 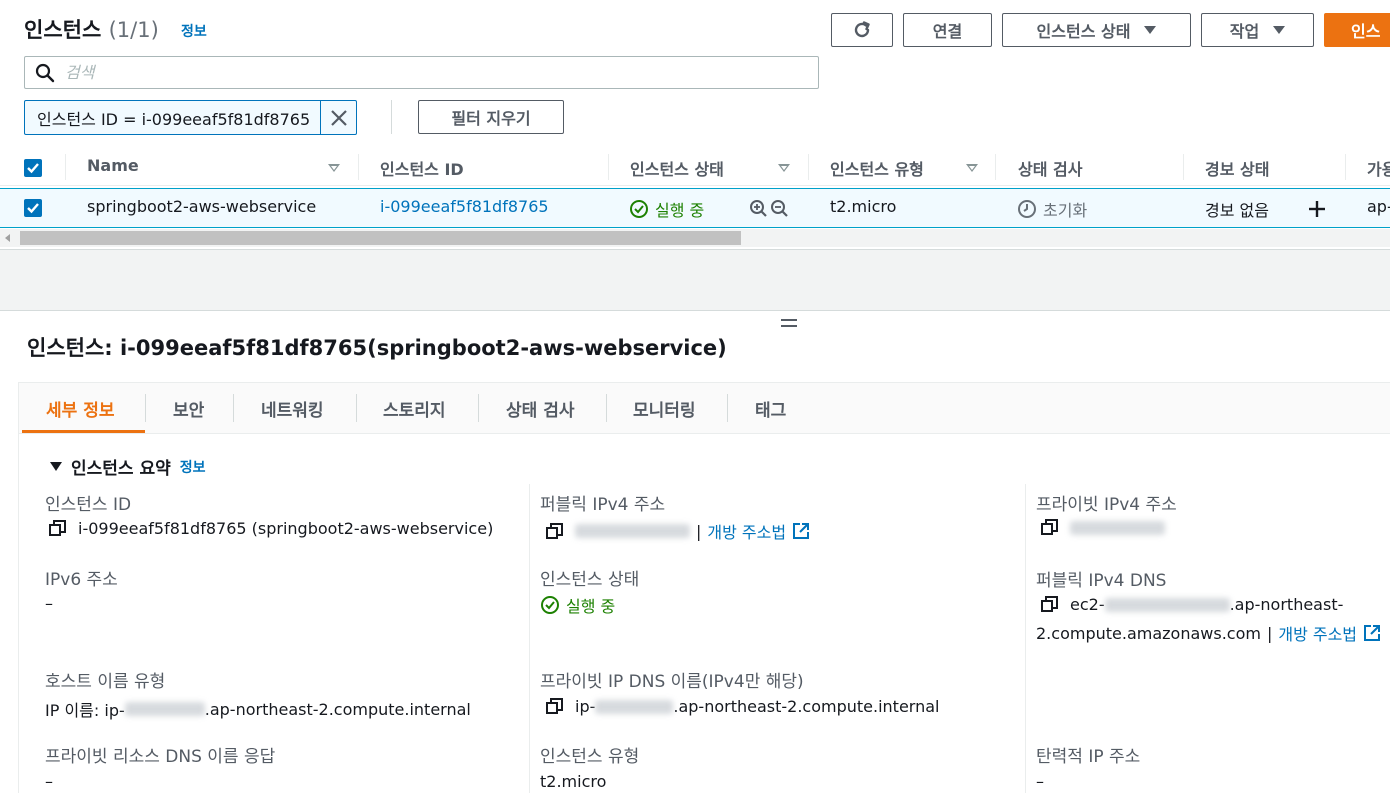 What do you see at coordinates (1378, 168) in the screenshot?
I see `column-availability-zone: 가용` at bounding box center [1378, 168].